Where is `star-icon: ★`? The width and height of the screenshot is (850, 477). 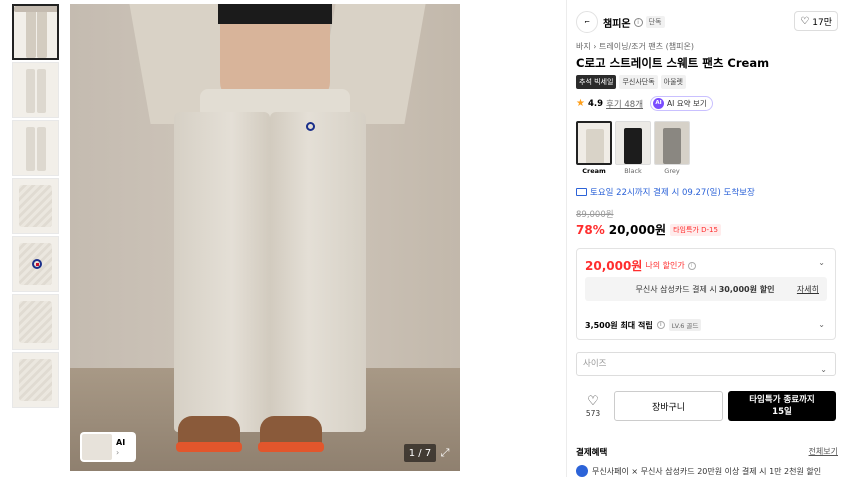
star-icon: ★ is located at coordinates (580, 103).